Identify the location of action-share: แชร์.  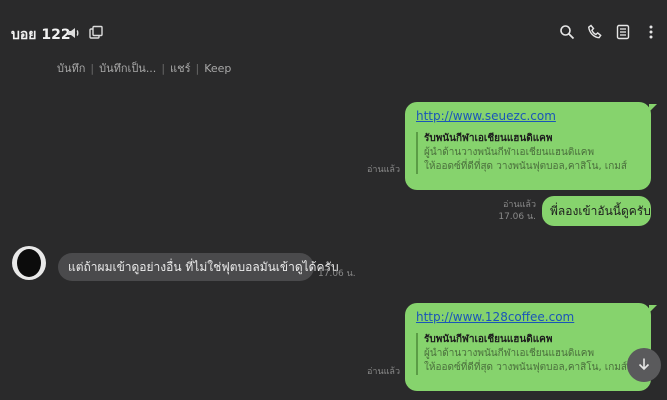
(180, 68).